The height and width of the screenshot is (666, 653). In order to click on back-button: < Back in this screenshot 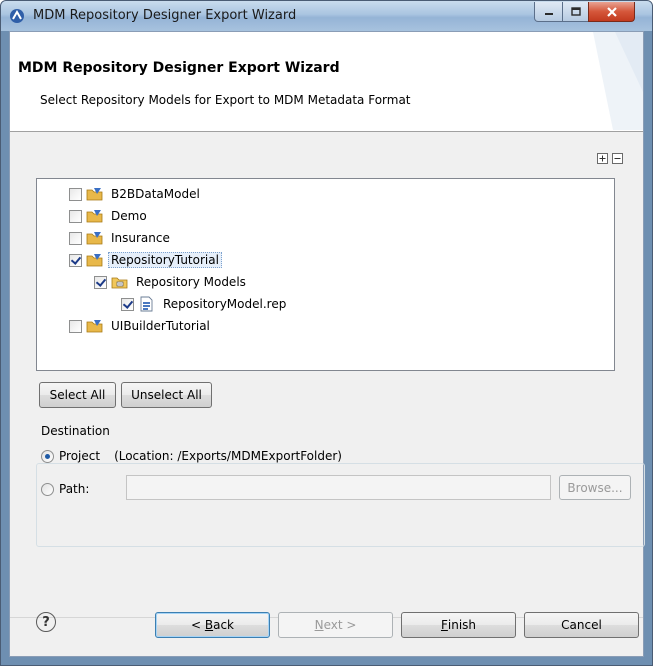, I will do `click(212, 625)`.